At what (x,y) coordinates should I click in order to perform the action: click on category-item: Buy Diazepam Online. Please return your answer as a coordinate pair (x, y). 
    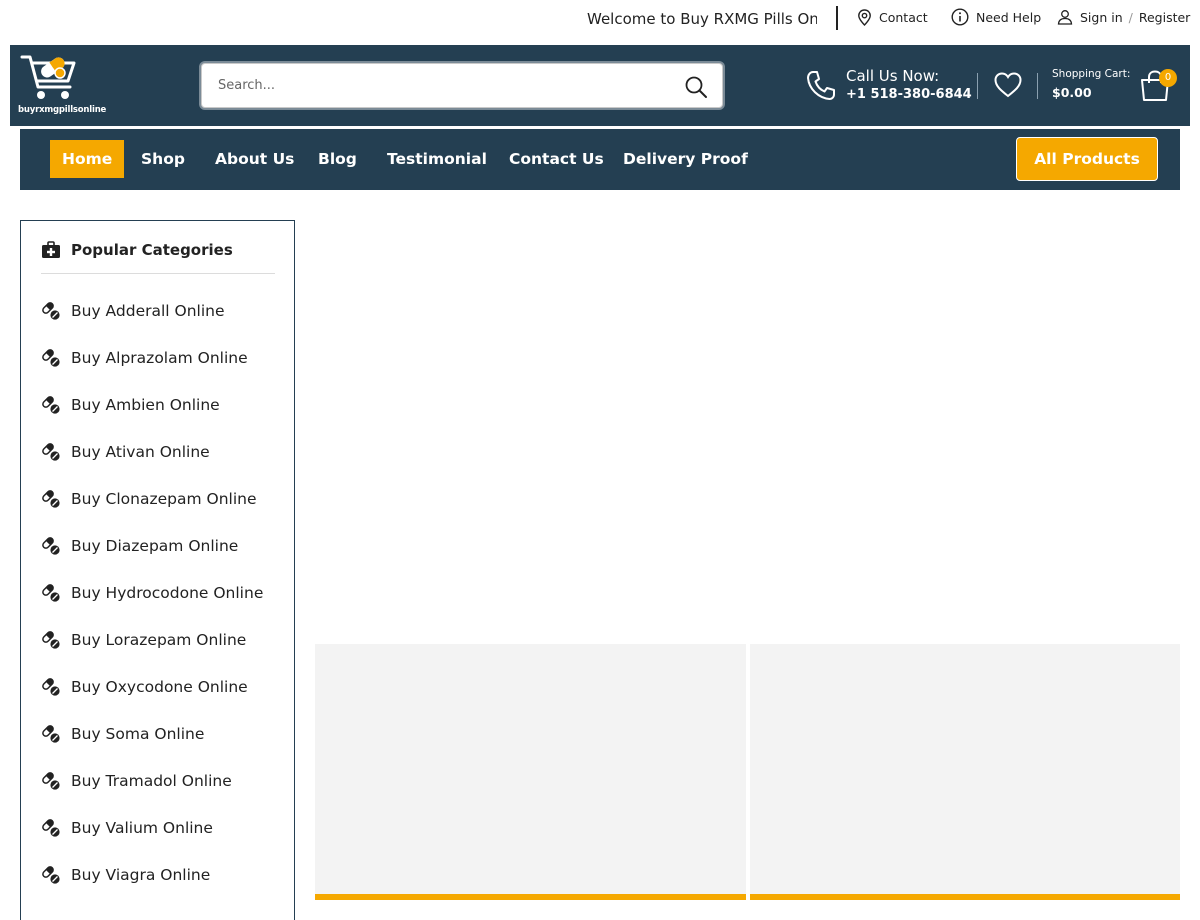
    Looking at the image, I should click on (152, 545).